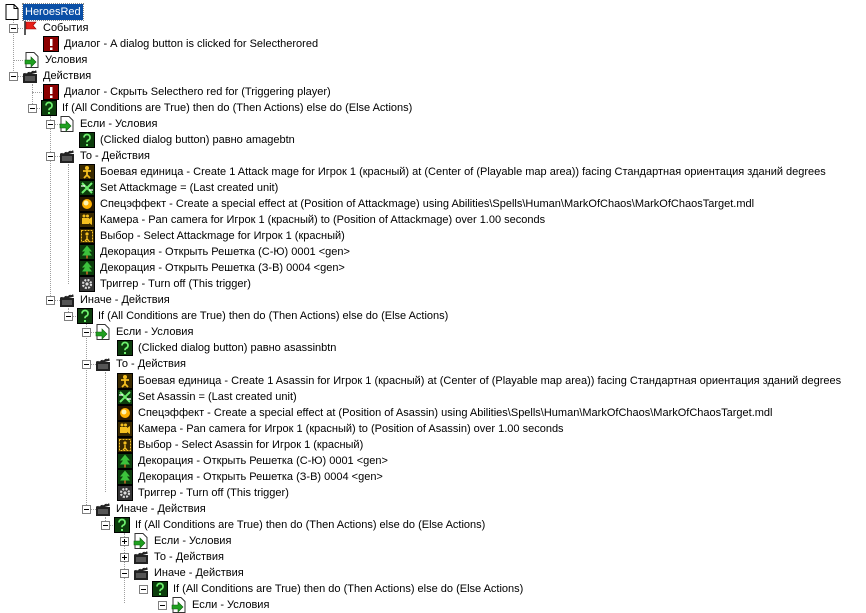 The width and height of the screenshot is (866, 613). What do you see at coordinates (145, 509) in the screenshot?
I see `tree-node-if2-else: Иначе - Действия` at bounding box center [145, 509].